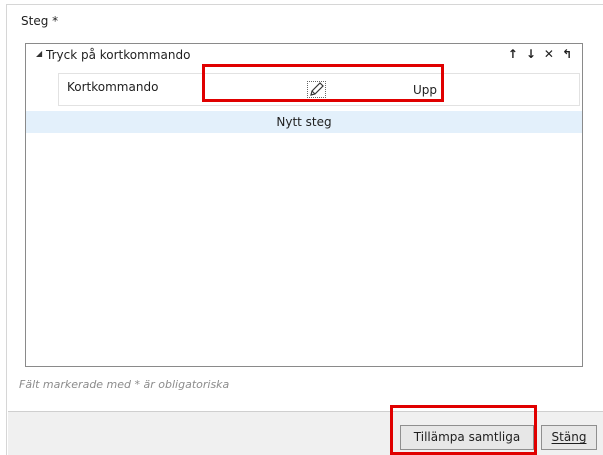 The height and width of the screenshot is (455, 603). I want to click on dialog-footer: Tillämpa samtliga Stäng, so click(305, 433).